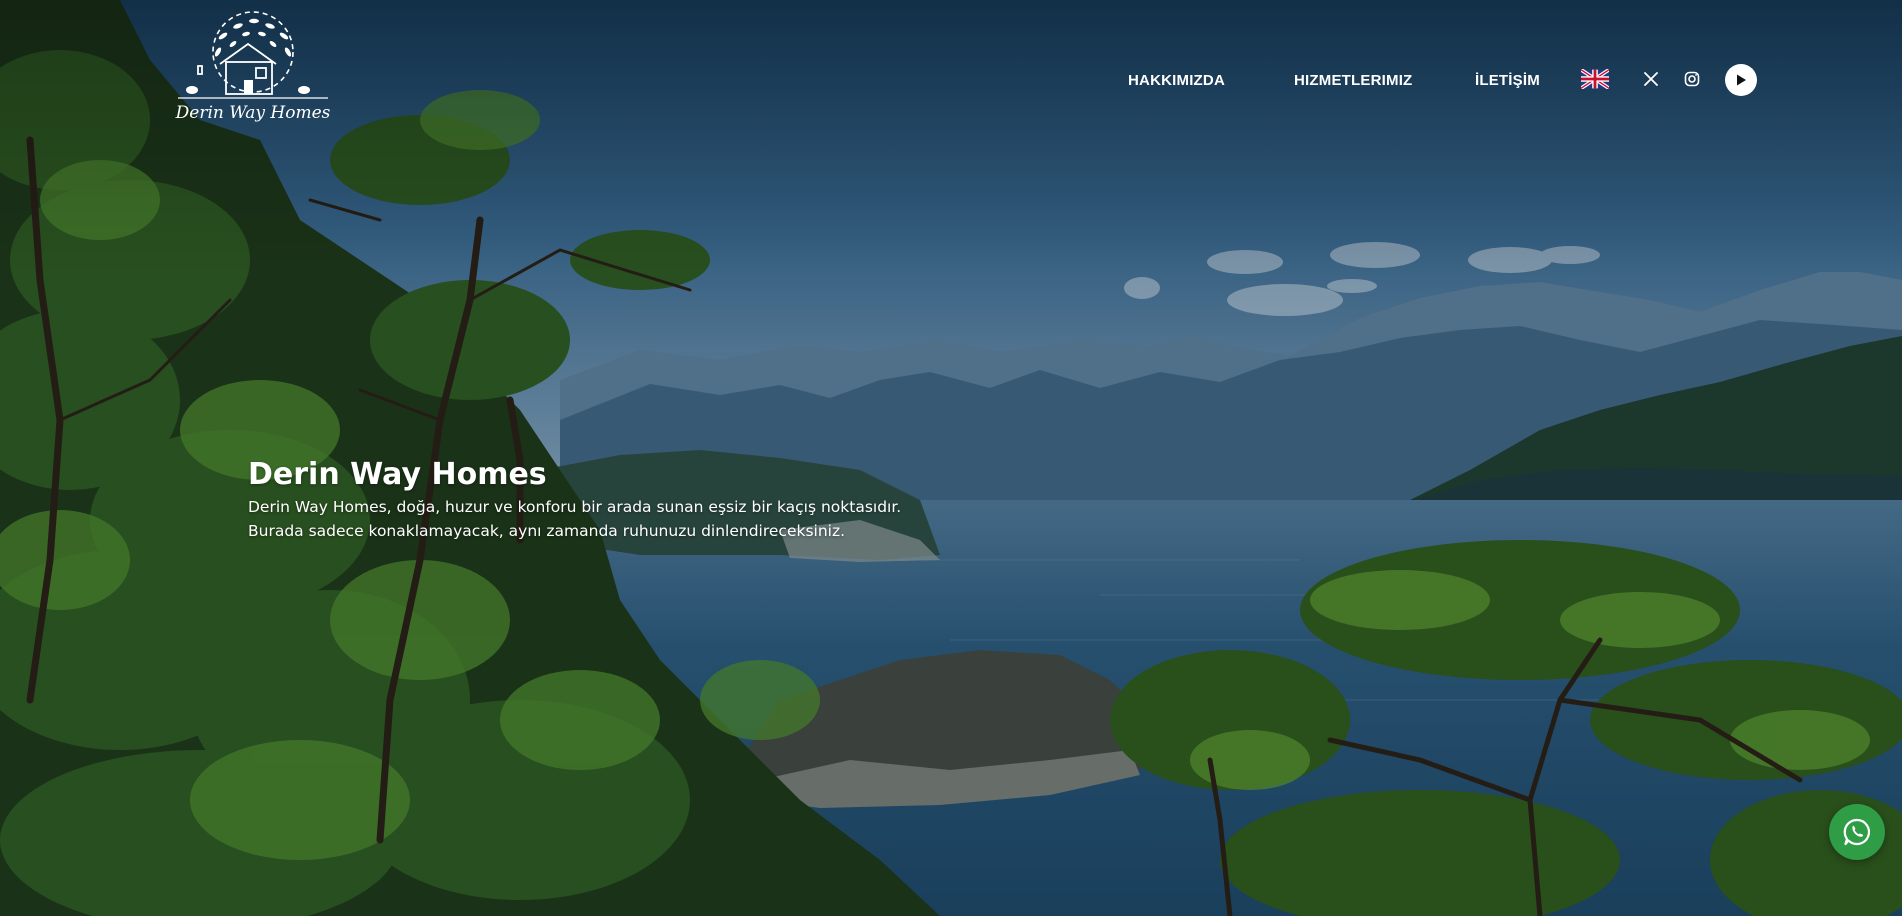  I want to click on whatsapp-button, so click(1857, 832).